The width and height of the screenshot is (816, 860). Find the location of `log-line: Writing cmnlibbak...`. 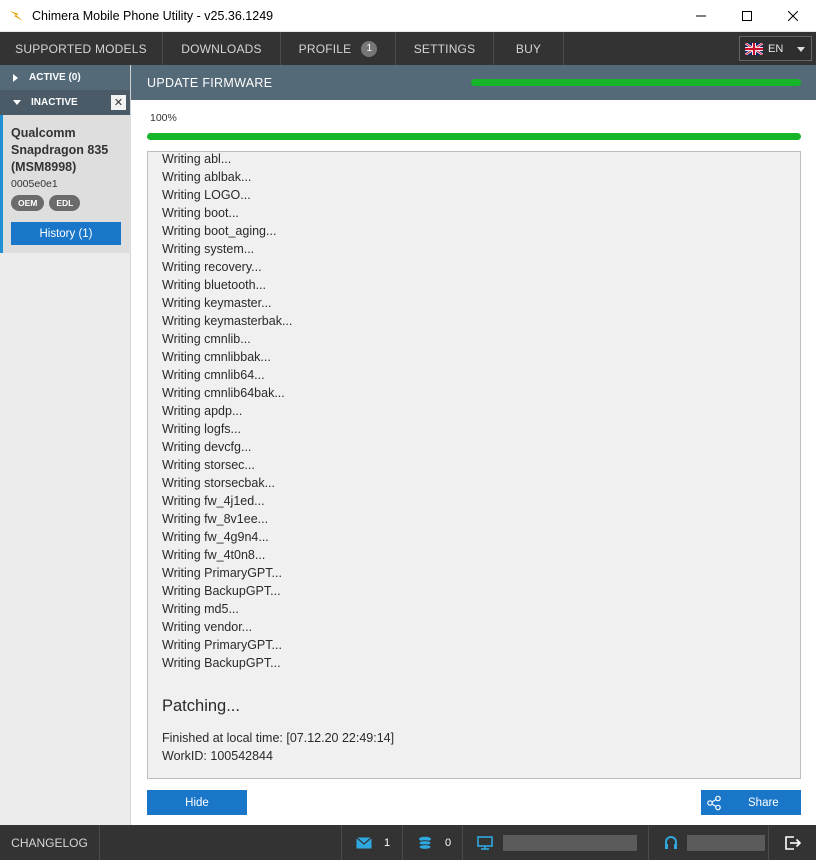

log-line: Writing cmnlibbak... is located at coordinates (216, 357).